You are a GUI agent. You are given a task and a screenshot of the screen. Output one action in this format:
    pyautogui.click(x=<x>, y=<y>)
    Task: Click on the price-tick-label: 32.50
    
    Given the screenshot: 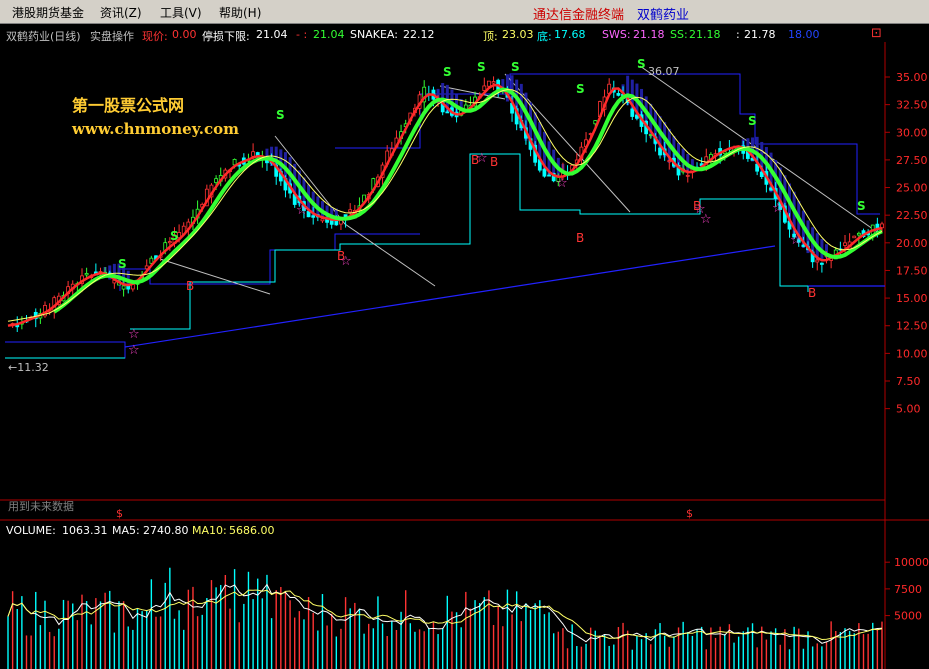 What is the action you would take?
    pyautogui.click(x=912, y=105)
    